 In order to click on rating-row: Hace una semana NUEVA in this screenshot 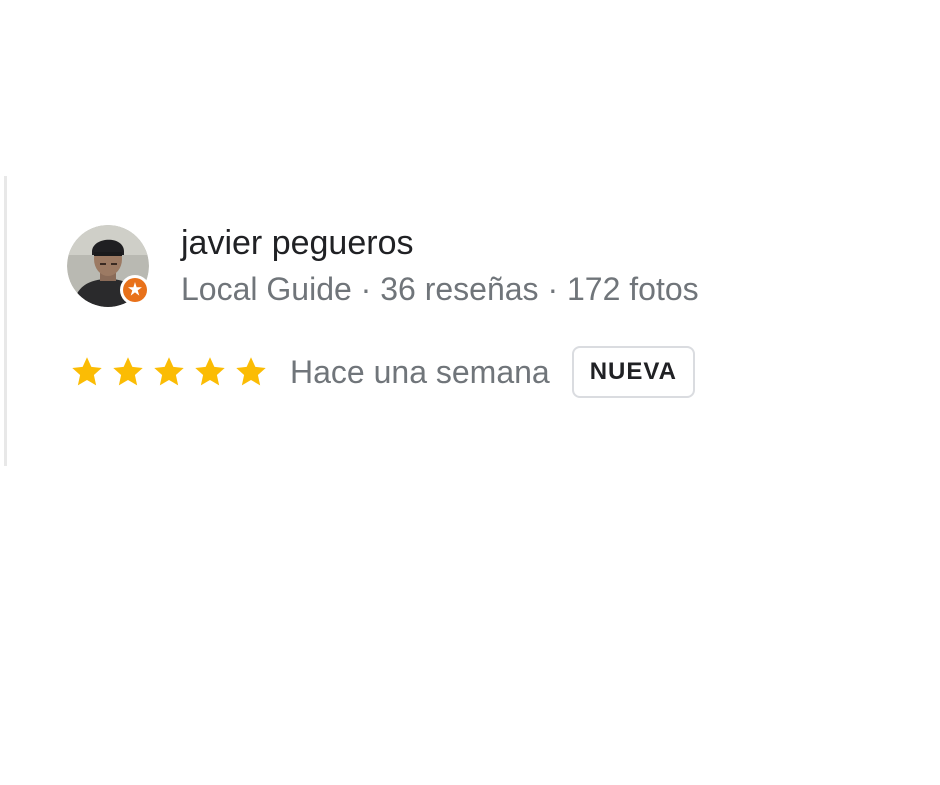, I will do `click(382, 372)`.